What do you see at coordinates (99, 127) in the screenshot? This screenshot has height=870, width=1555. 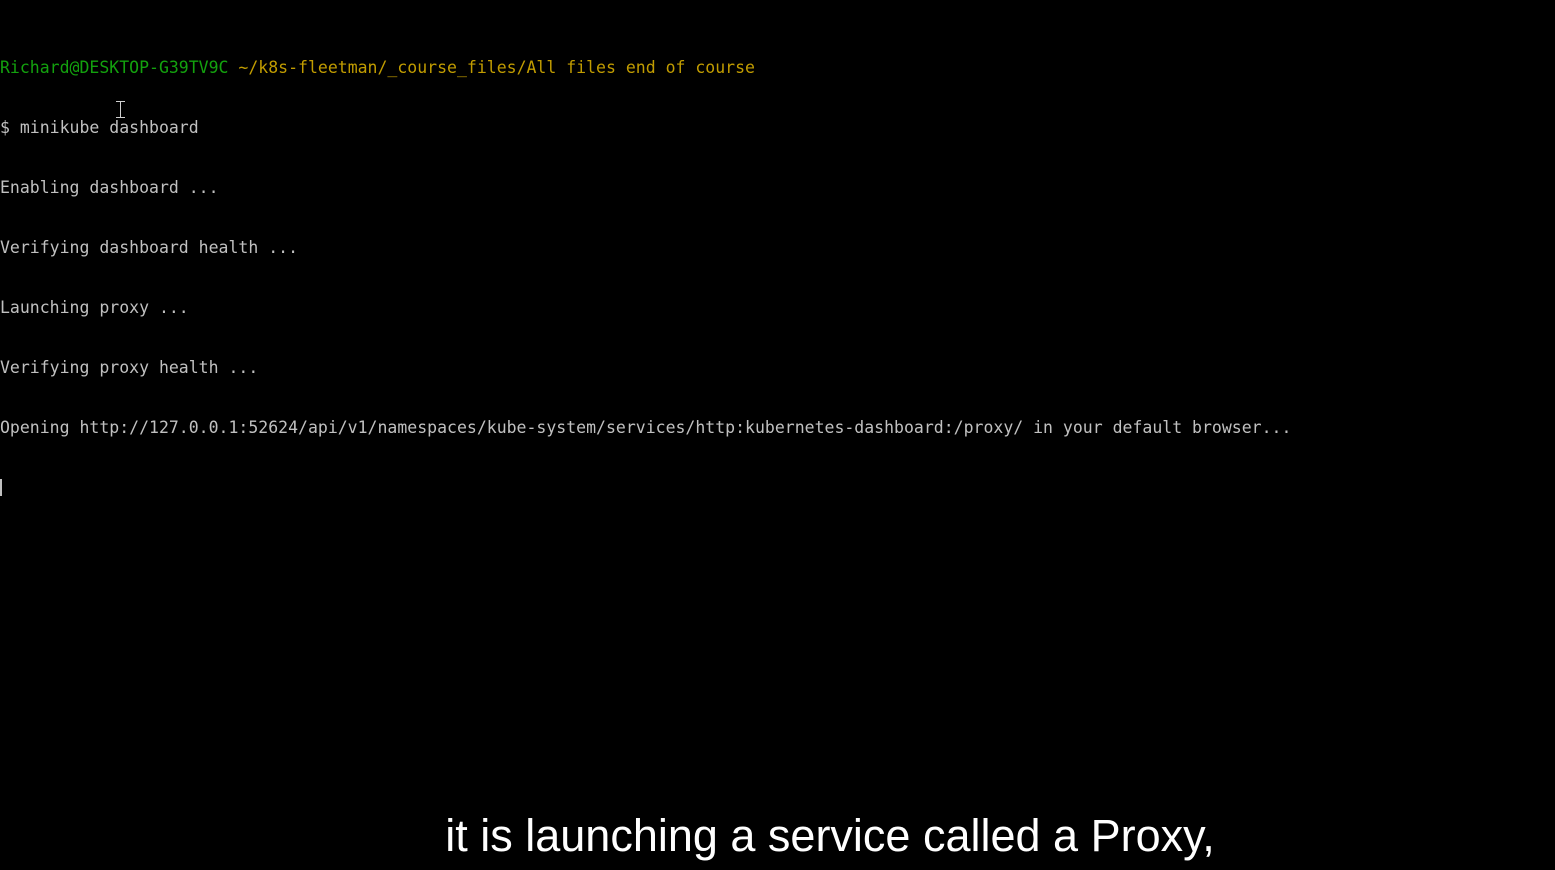 I see `command-line: $ minikube dashboard` at bounding box center [99, 127].